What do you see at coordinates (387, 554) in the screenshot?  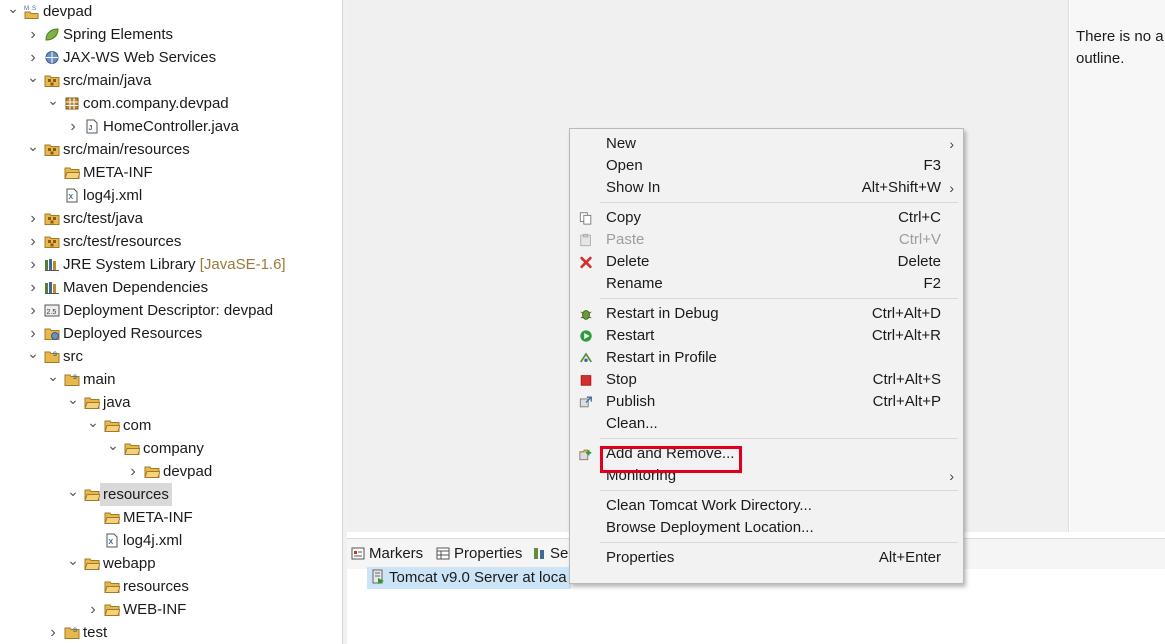 I see `tab-markers: Markers` at bounding box center [387, 554].